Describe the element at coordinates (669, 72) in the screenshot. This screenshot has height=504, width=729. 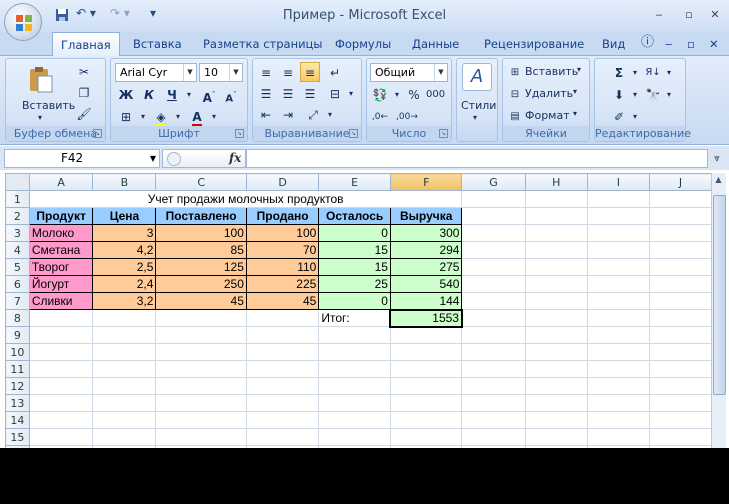
I see `sort-dropdown-icon: ▾` at that location.